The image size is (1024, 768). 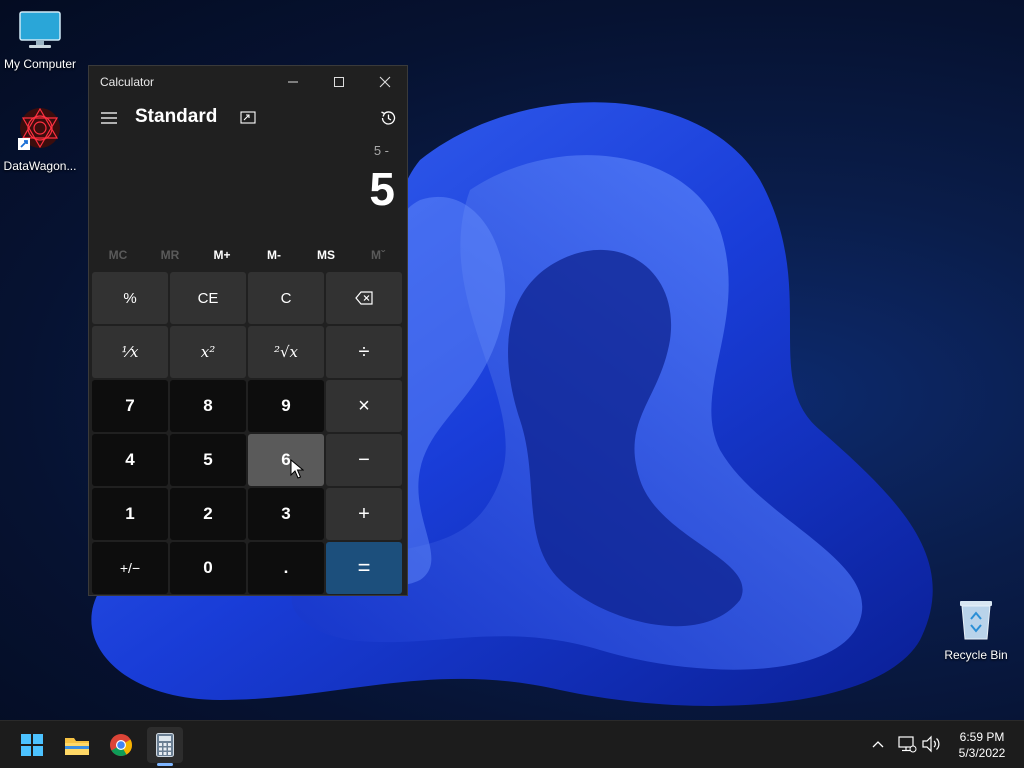 I want to click on recycle-bin-icon, so click(x=976, y=620).